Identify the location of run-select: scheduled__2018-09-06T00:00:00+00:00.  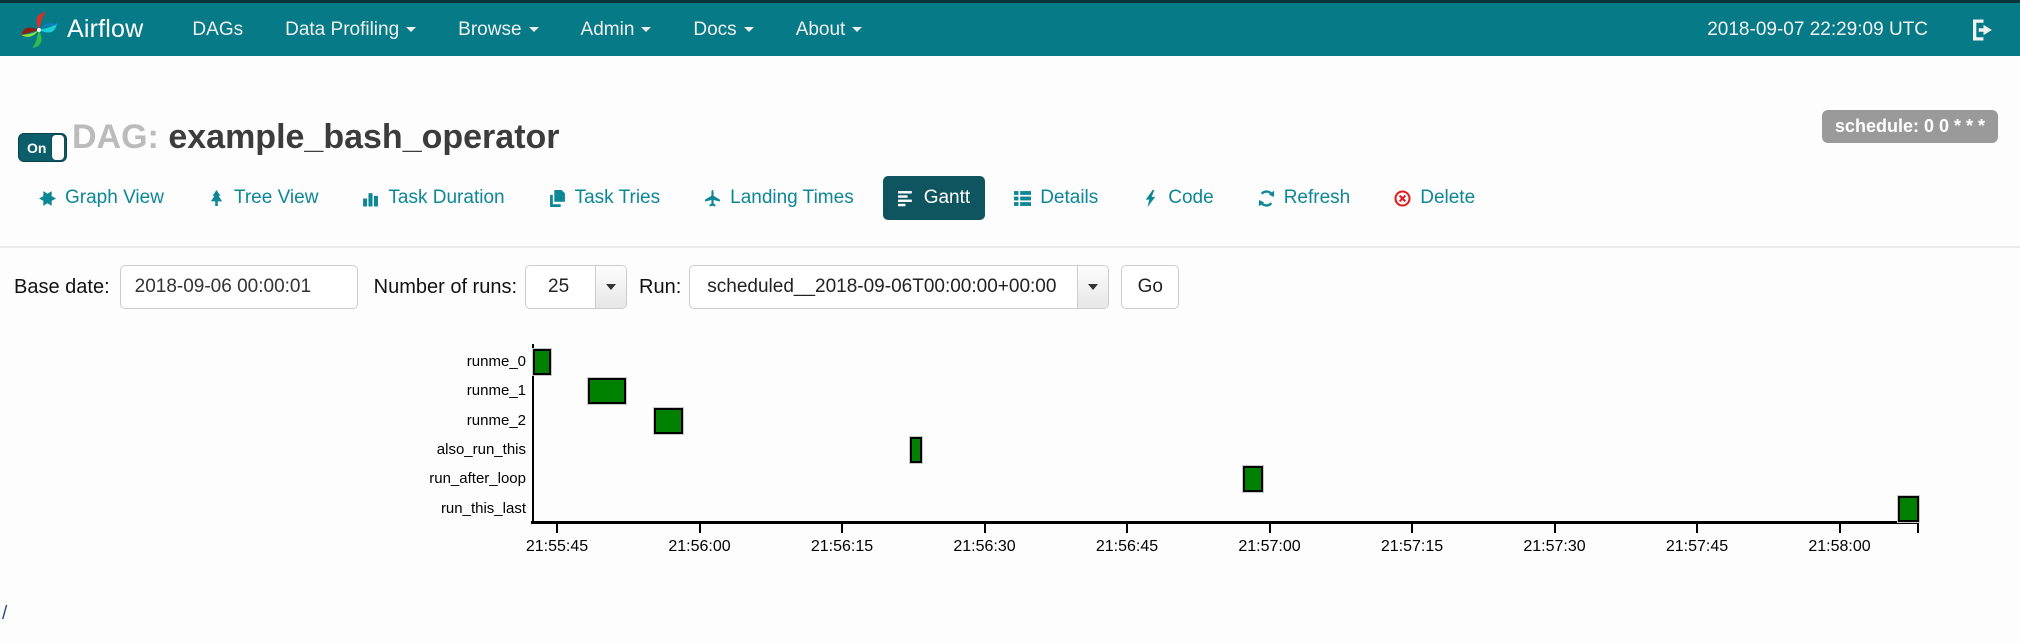
(899, 287).